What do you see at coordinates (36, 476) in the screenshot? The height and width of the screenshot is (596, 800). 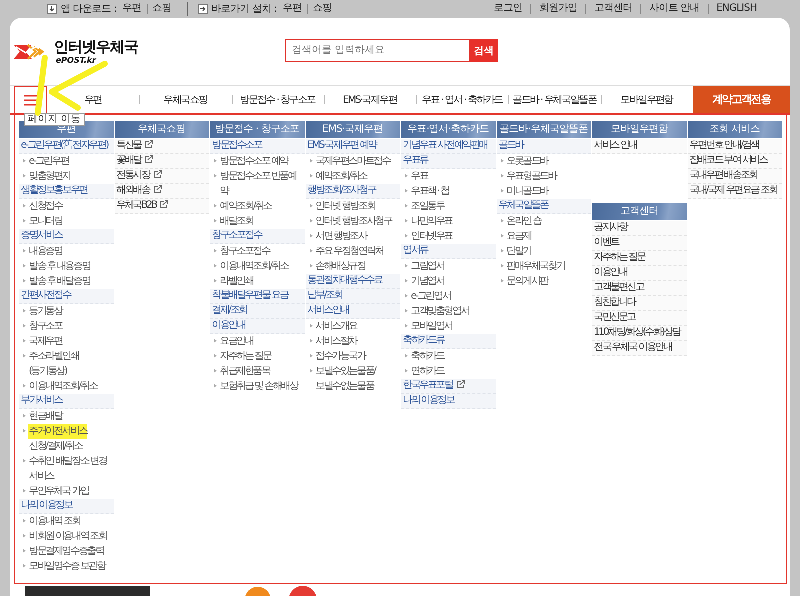 I see `menu-sublink: 서비스` at bounding box center [36, 476].